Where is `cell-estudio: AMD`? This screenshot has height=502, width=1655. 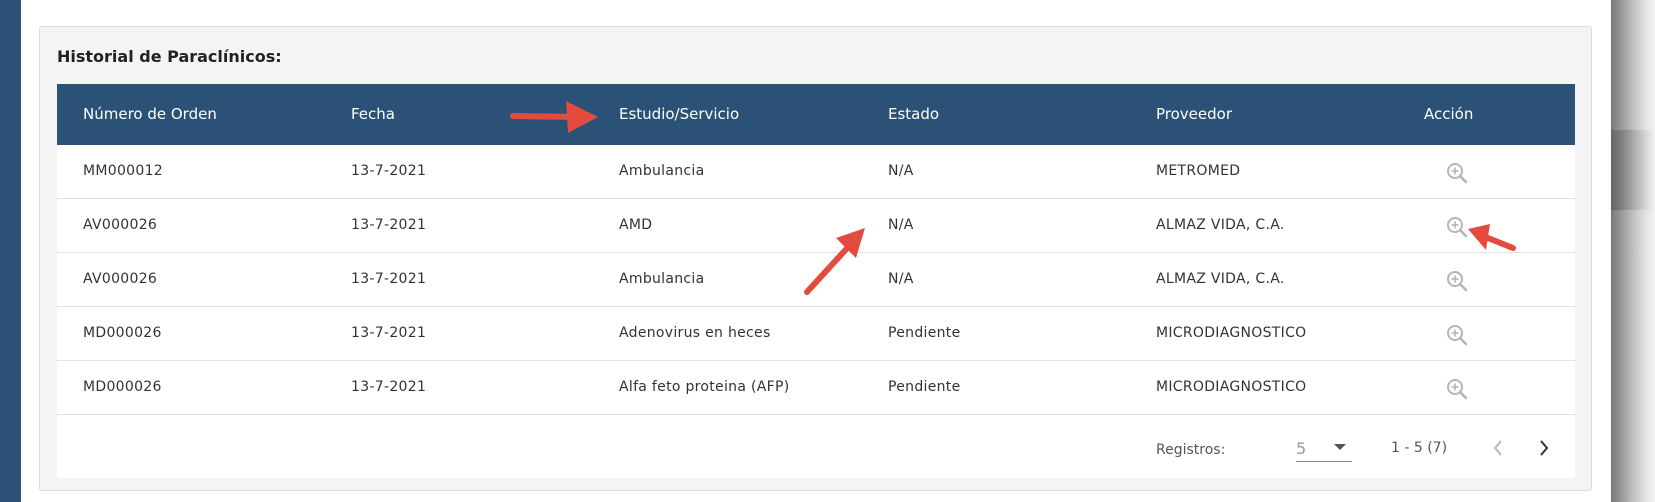 cell-estudio: AMD is located at coordinates (636, 225).